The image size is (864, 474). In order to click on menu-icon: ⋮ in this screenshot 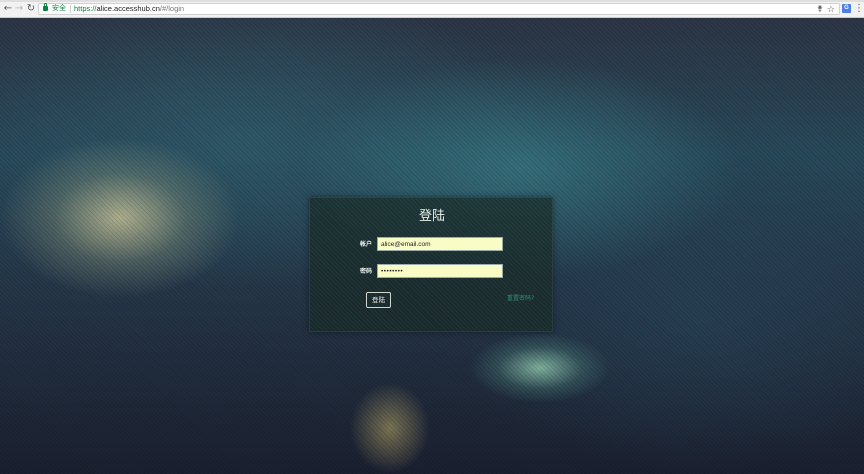, I will do `click(859, 9)`.